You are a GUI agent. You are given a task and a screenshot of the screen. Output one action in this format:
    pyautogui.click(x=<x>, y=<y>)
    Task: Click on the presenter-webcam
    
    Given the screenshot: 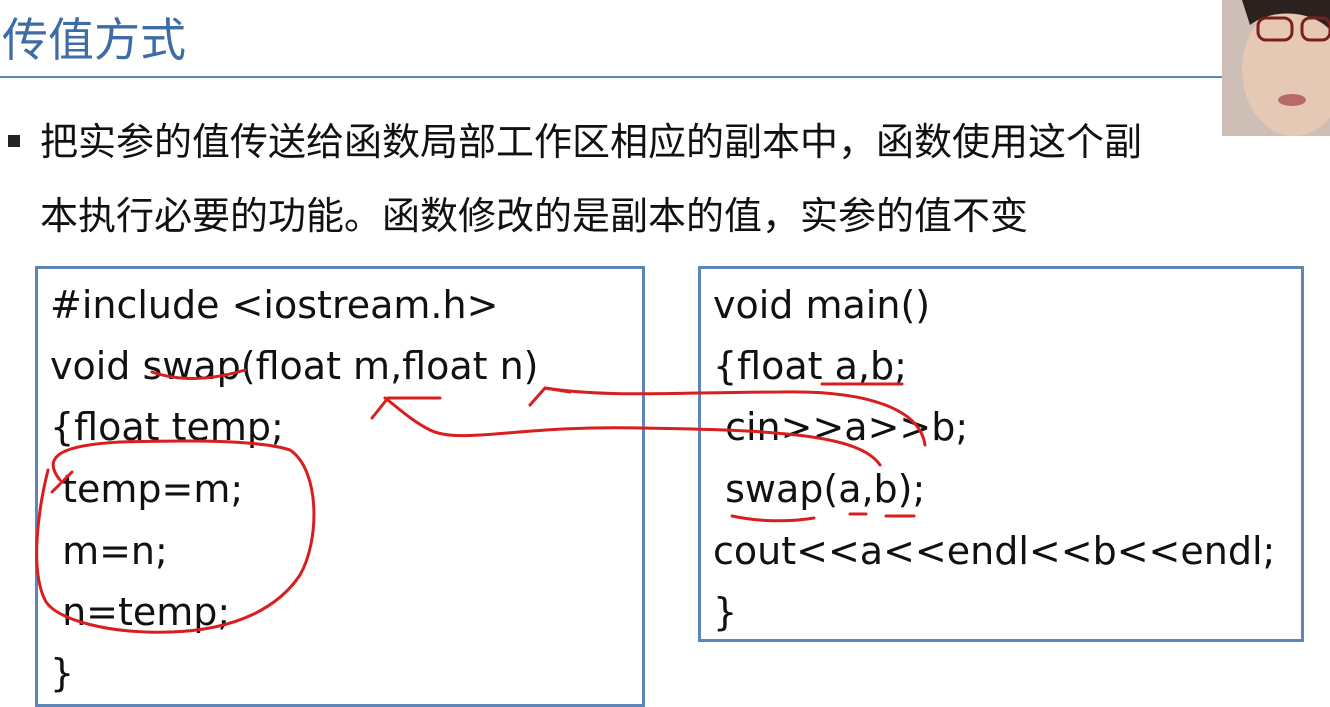 What is the action you would take?
    pyautogui.click(x=1276, y=68)
    